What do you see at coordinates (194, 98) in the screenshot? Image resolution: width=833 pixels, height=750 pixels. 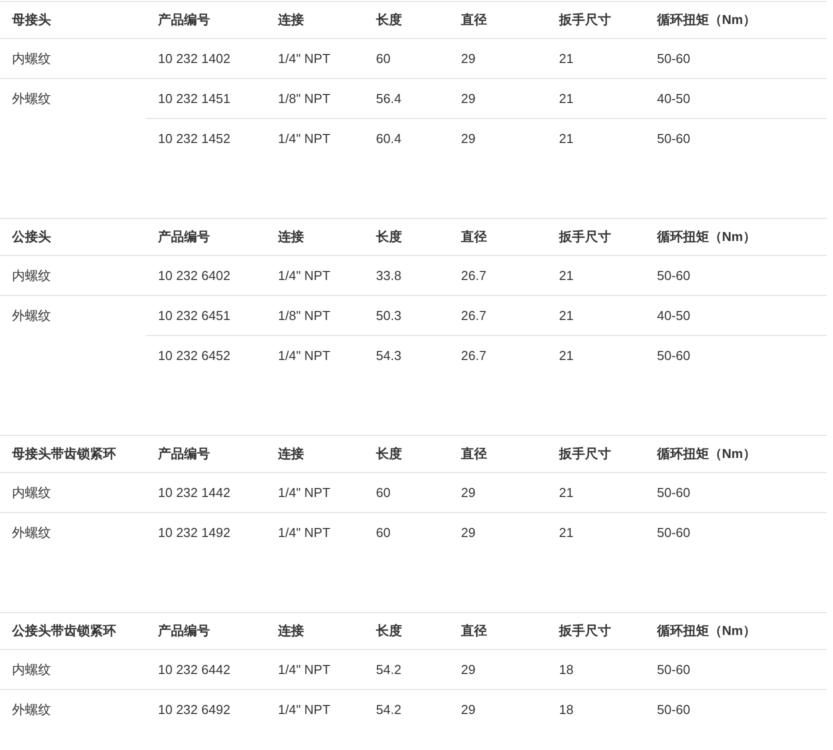 I see `table-cell: 10 232 1451` at bounding box center [194, 98].